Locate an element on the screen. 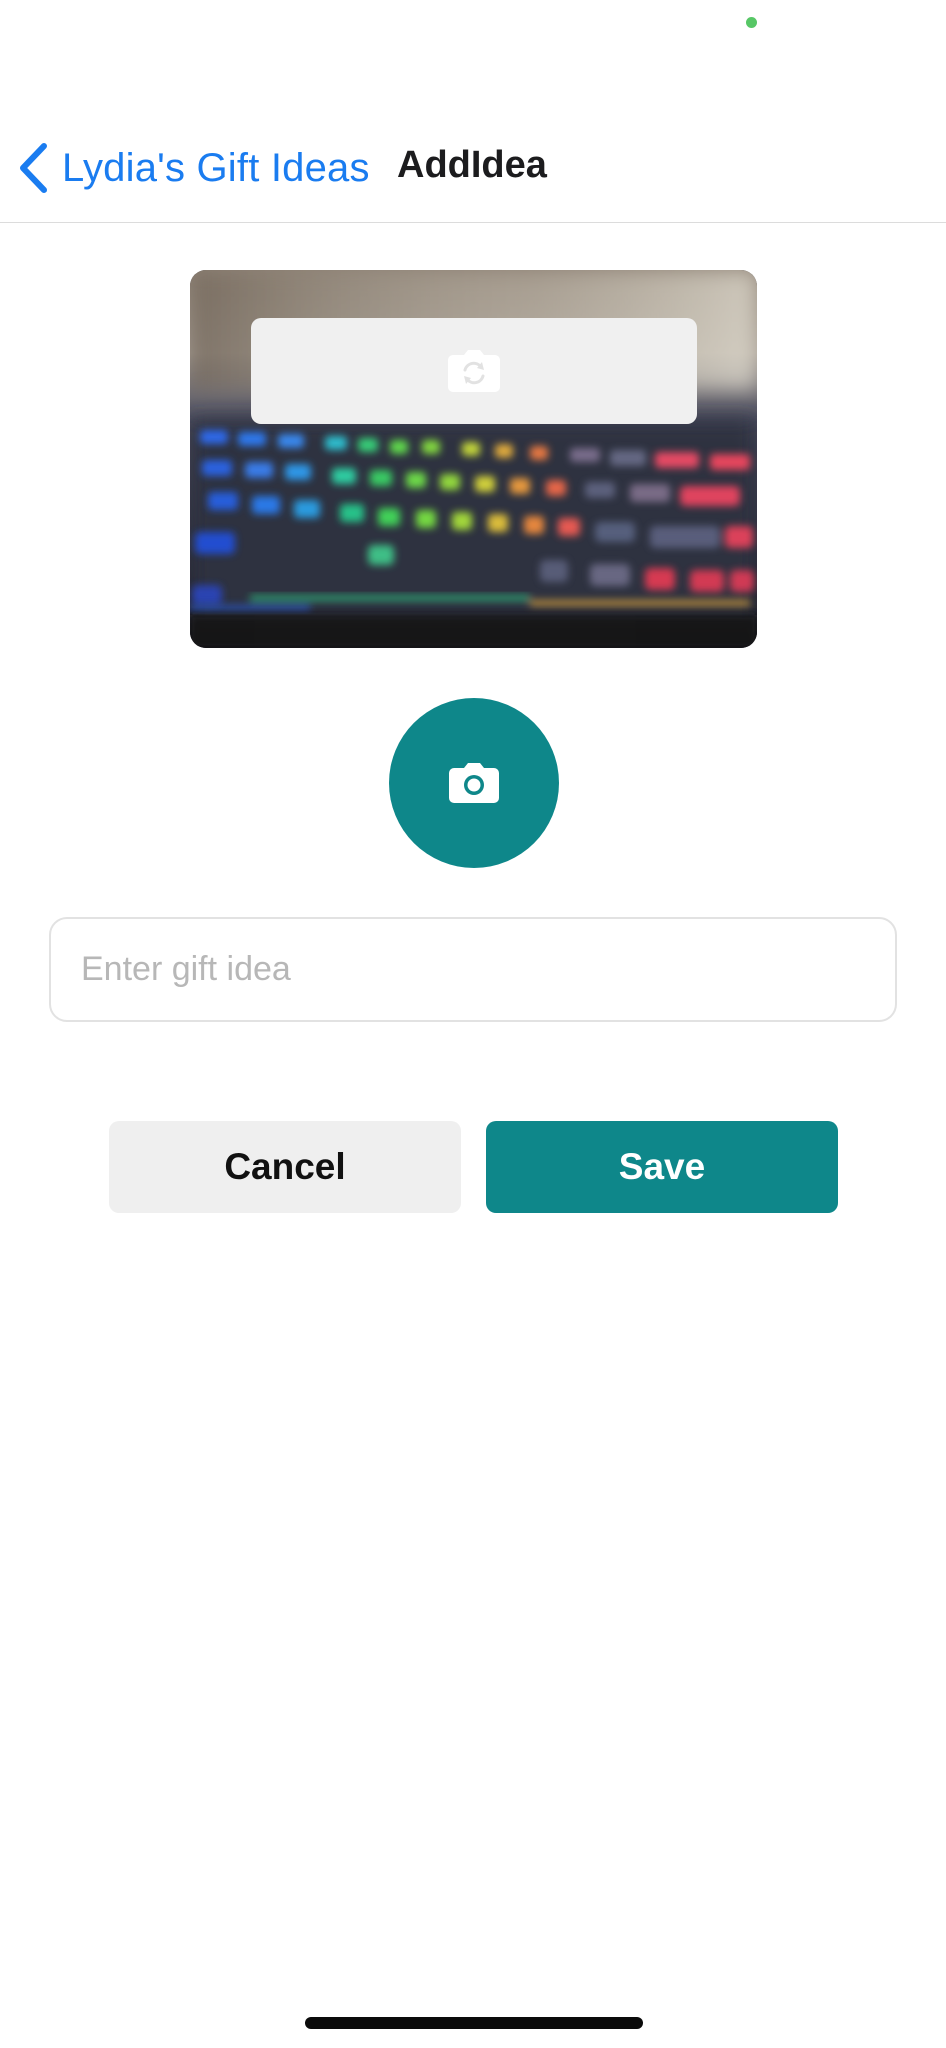  back-button: Lydia's Gift Ideas is located at coordinates (194, 168).